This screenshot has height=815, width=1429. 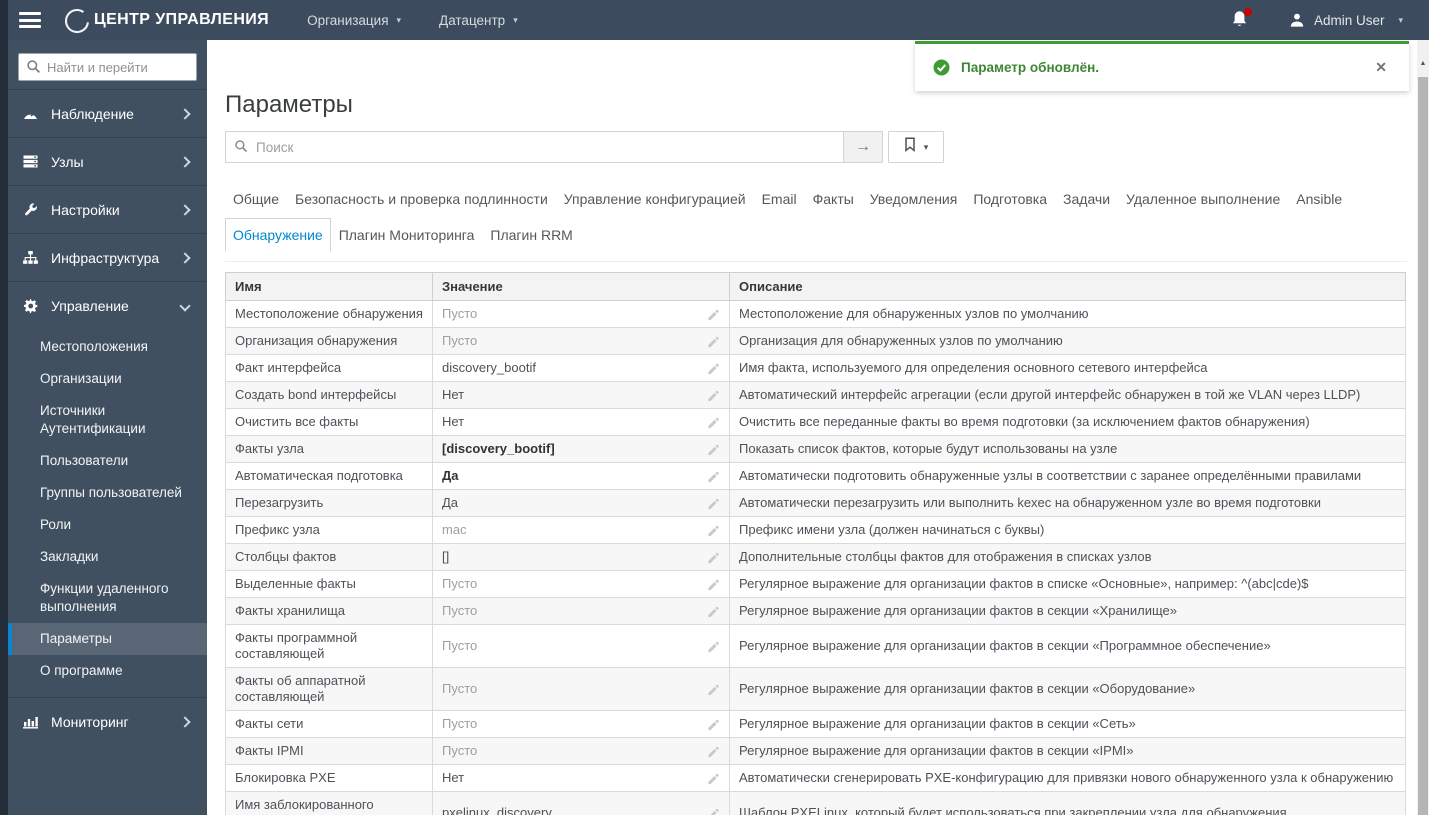 What do you see at coordinates (329, 449) in the screenshot?
I see `setting-name: Факты узла` at bounding box center [329, 449].